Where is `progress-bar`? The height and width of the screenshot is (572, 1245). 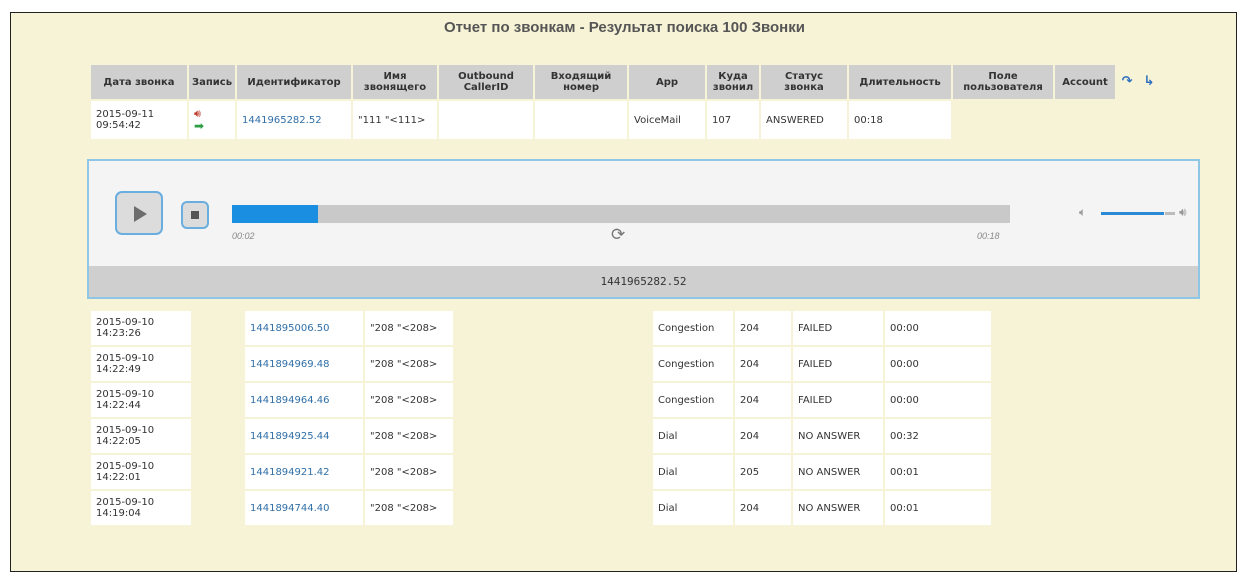 progress-bar is located at coordinates (621, 214).